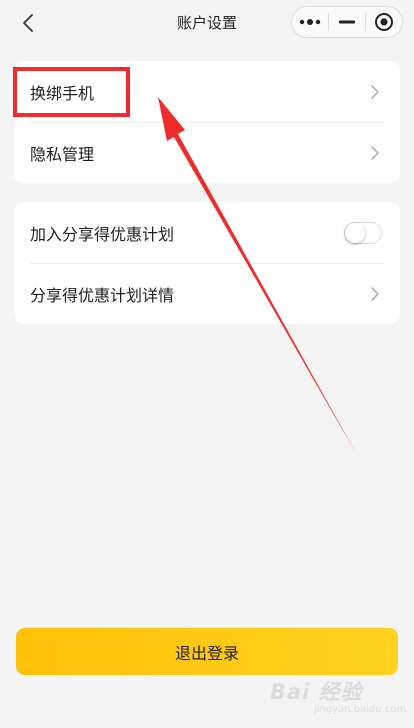 The height and width of the screenshot is (728, 414). Describe the element at coordinates (207, 232) in the screenshot. I see `list-item-join-share-plan: 加入分享得优惠计划` at that location.